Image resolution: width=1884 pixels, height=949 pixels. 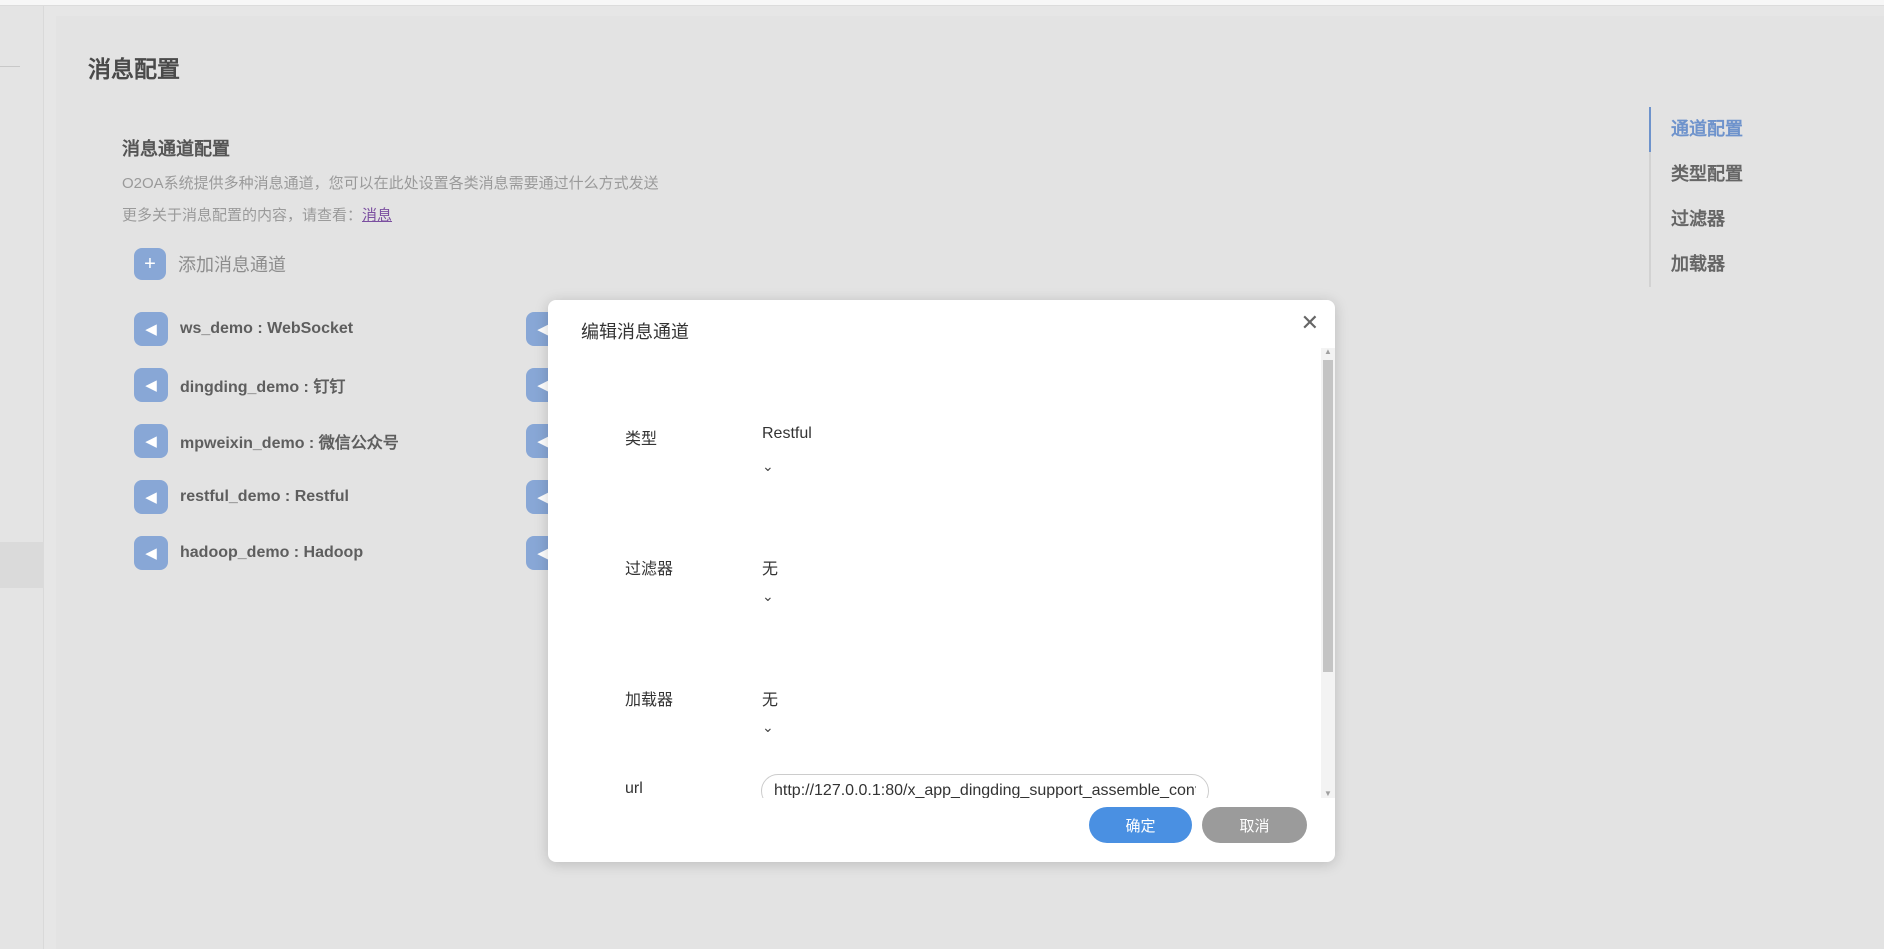 What do you see at coordinates (150, 264) in the screenshot?
I see `plus-icon: +` at bounding box center [150, 264].